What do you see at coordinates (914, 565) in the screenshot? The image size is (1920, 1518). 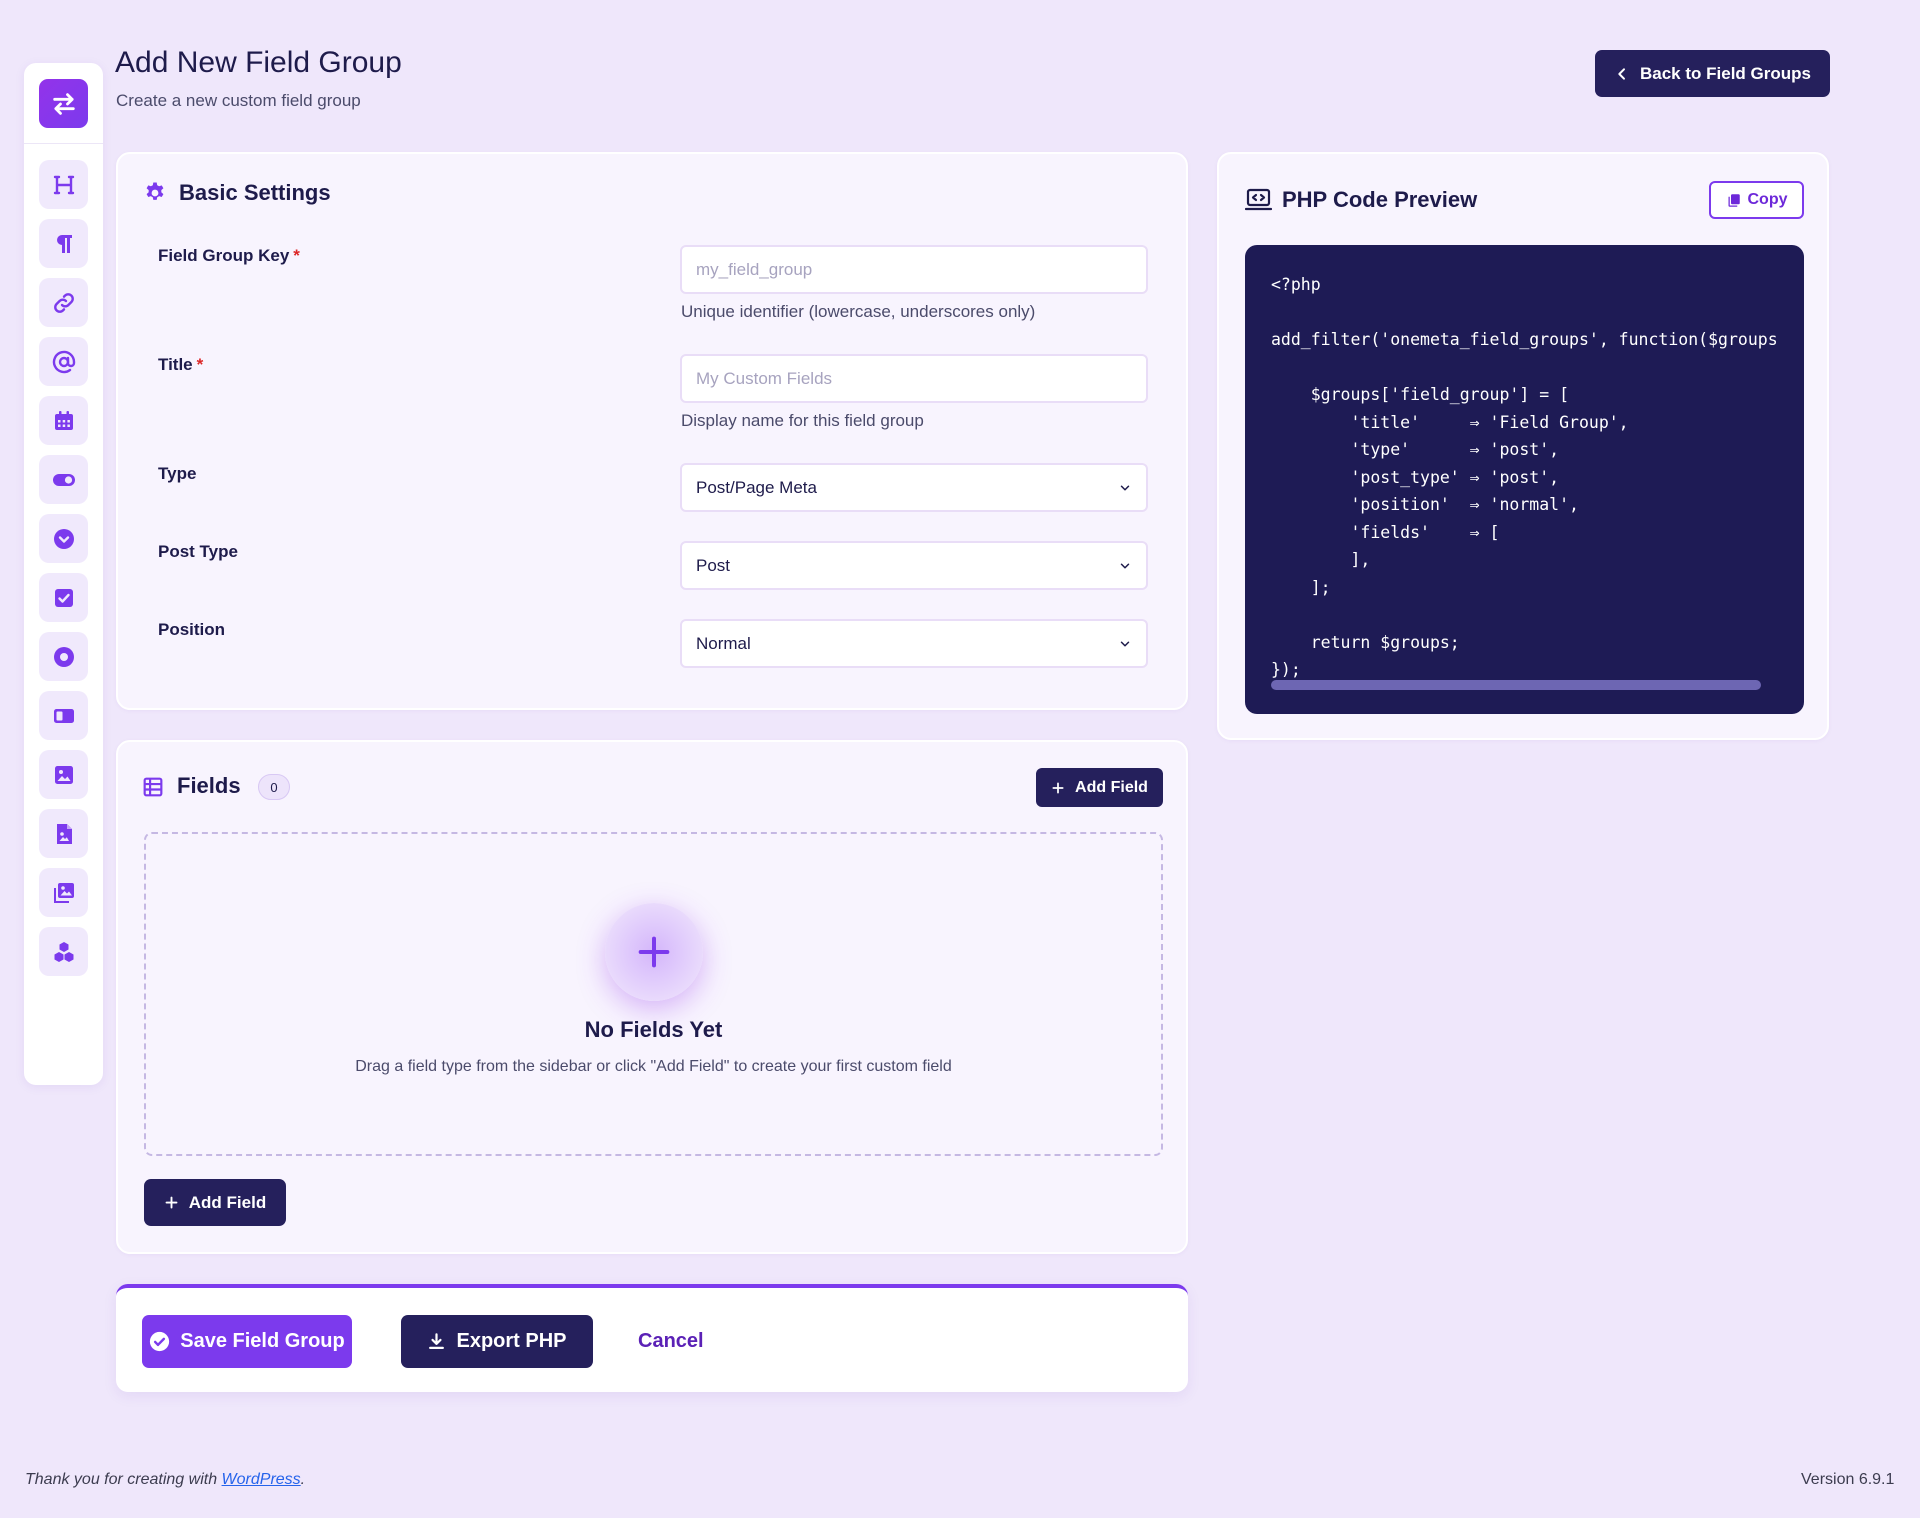 I see `post-type-select: Post` at bounding box center [914, 565].